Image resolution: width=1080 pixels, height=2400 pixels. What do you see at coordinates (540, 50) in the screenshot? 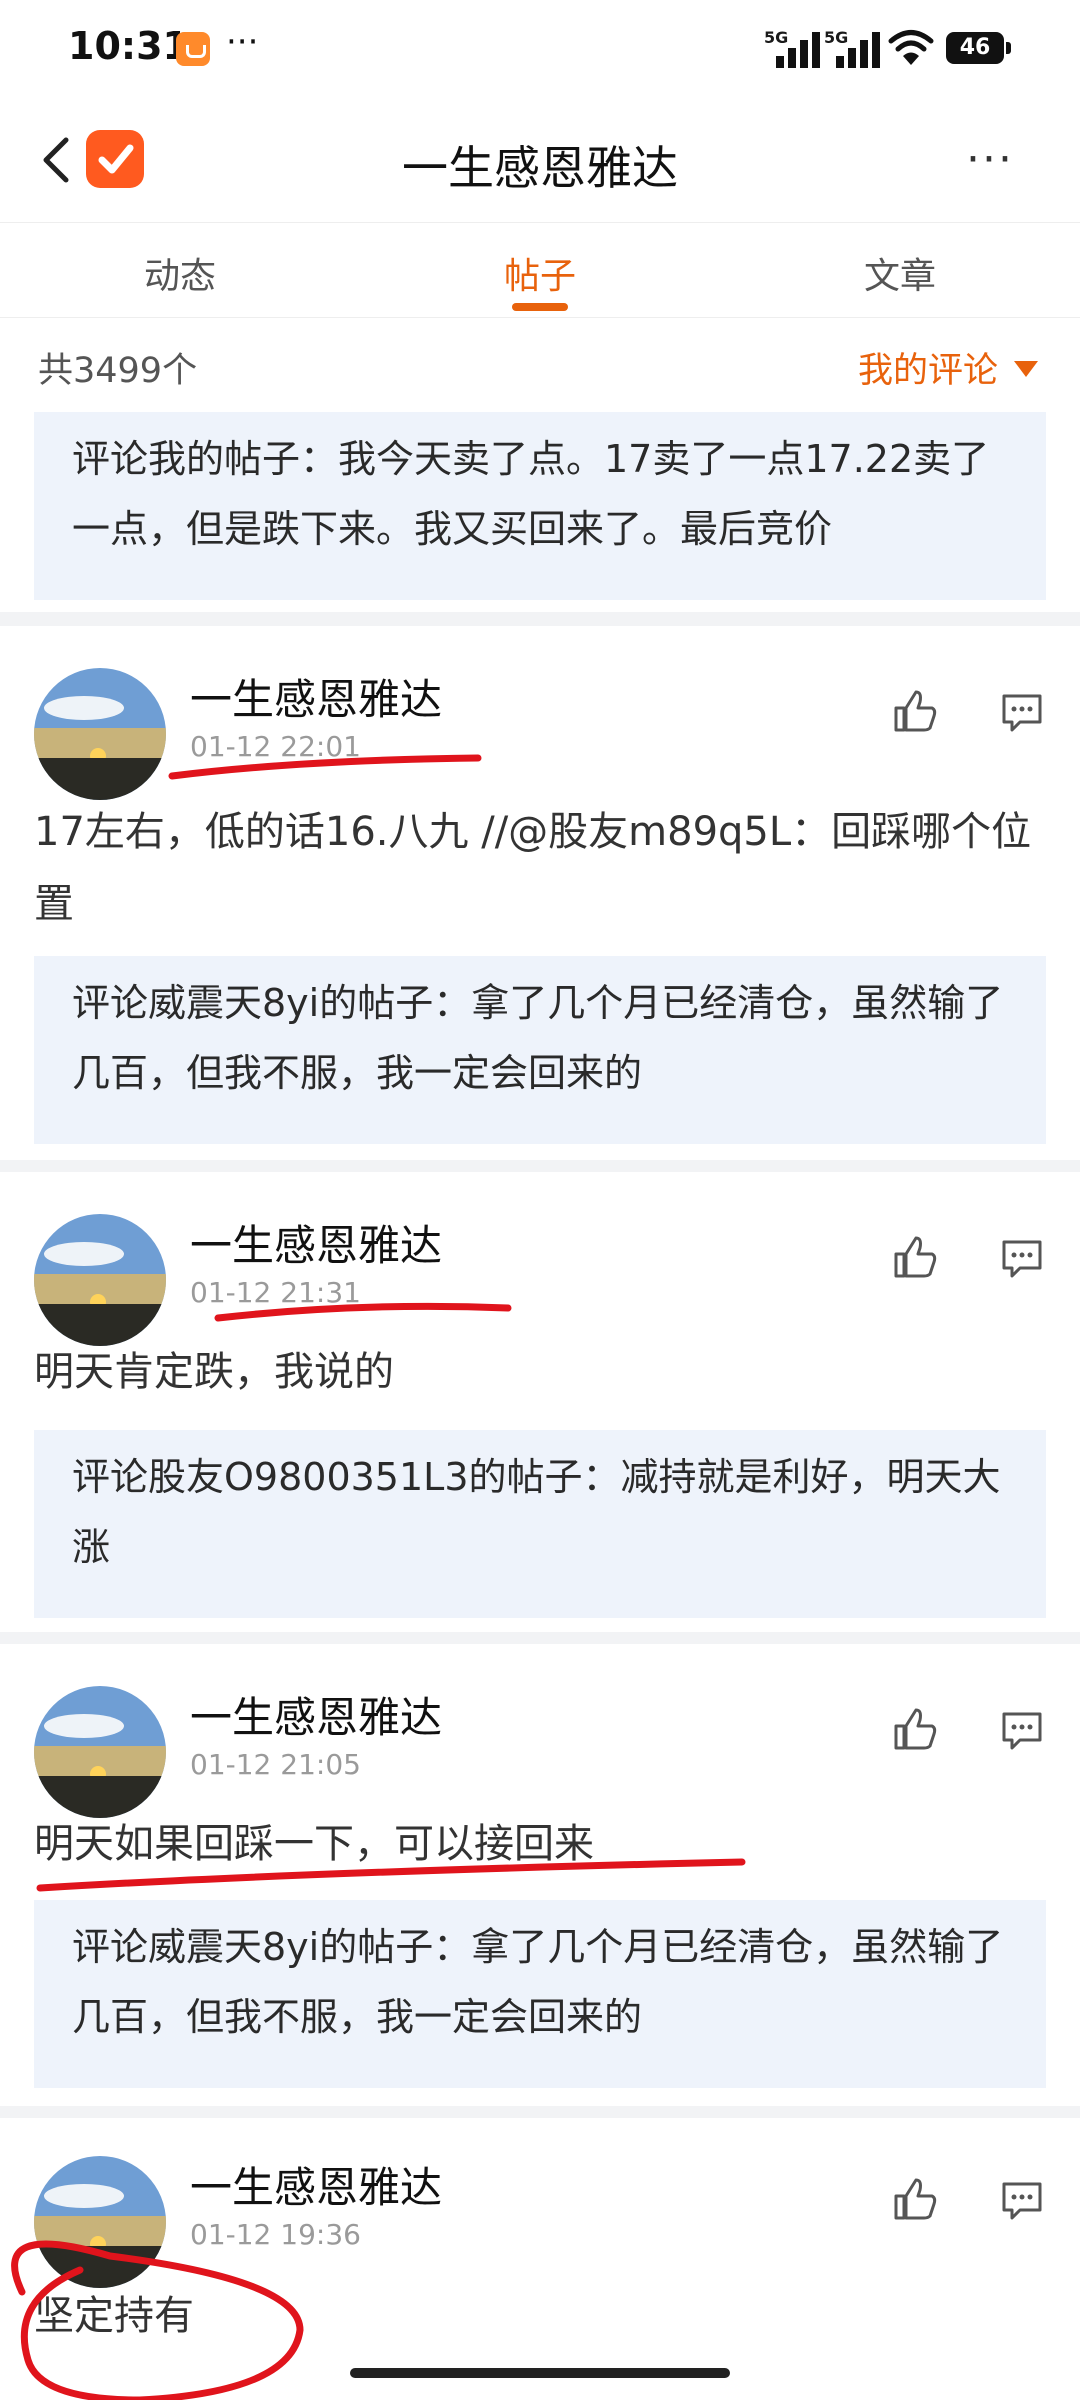
I see `status-bar: 10:31 ··· 5G 5G 46` at bounding box center [540, 50].